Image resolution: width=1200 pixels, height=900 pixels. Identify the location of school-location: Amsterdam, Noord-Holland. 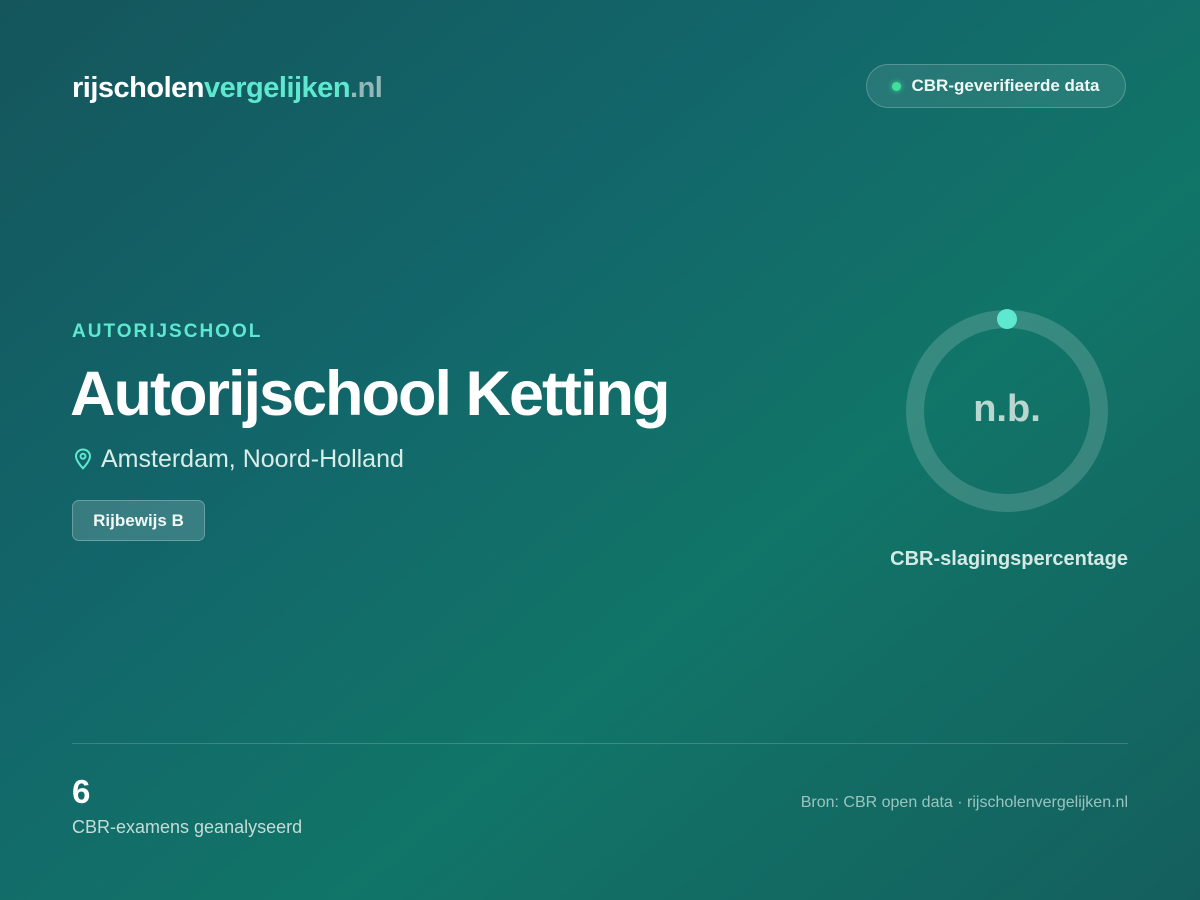
(239, 459).